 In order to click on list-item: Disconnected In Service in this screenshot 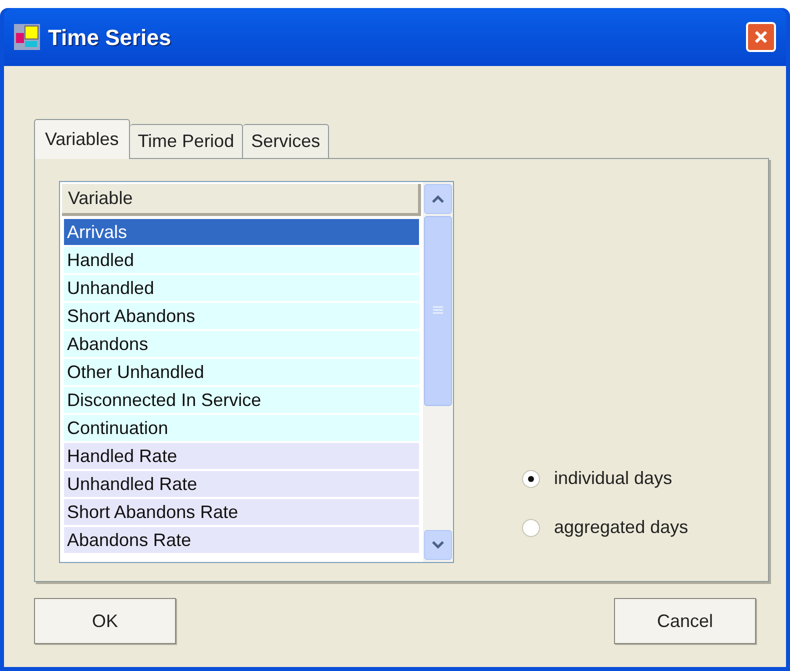, I will do `click(241, 400)`.